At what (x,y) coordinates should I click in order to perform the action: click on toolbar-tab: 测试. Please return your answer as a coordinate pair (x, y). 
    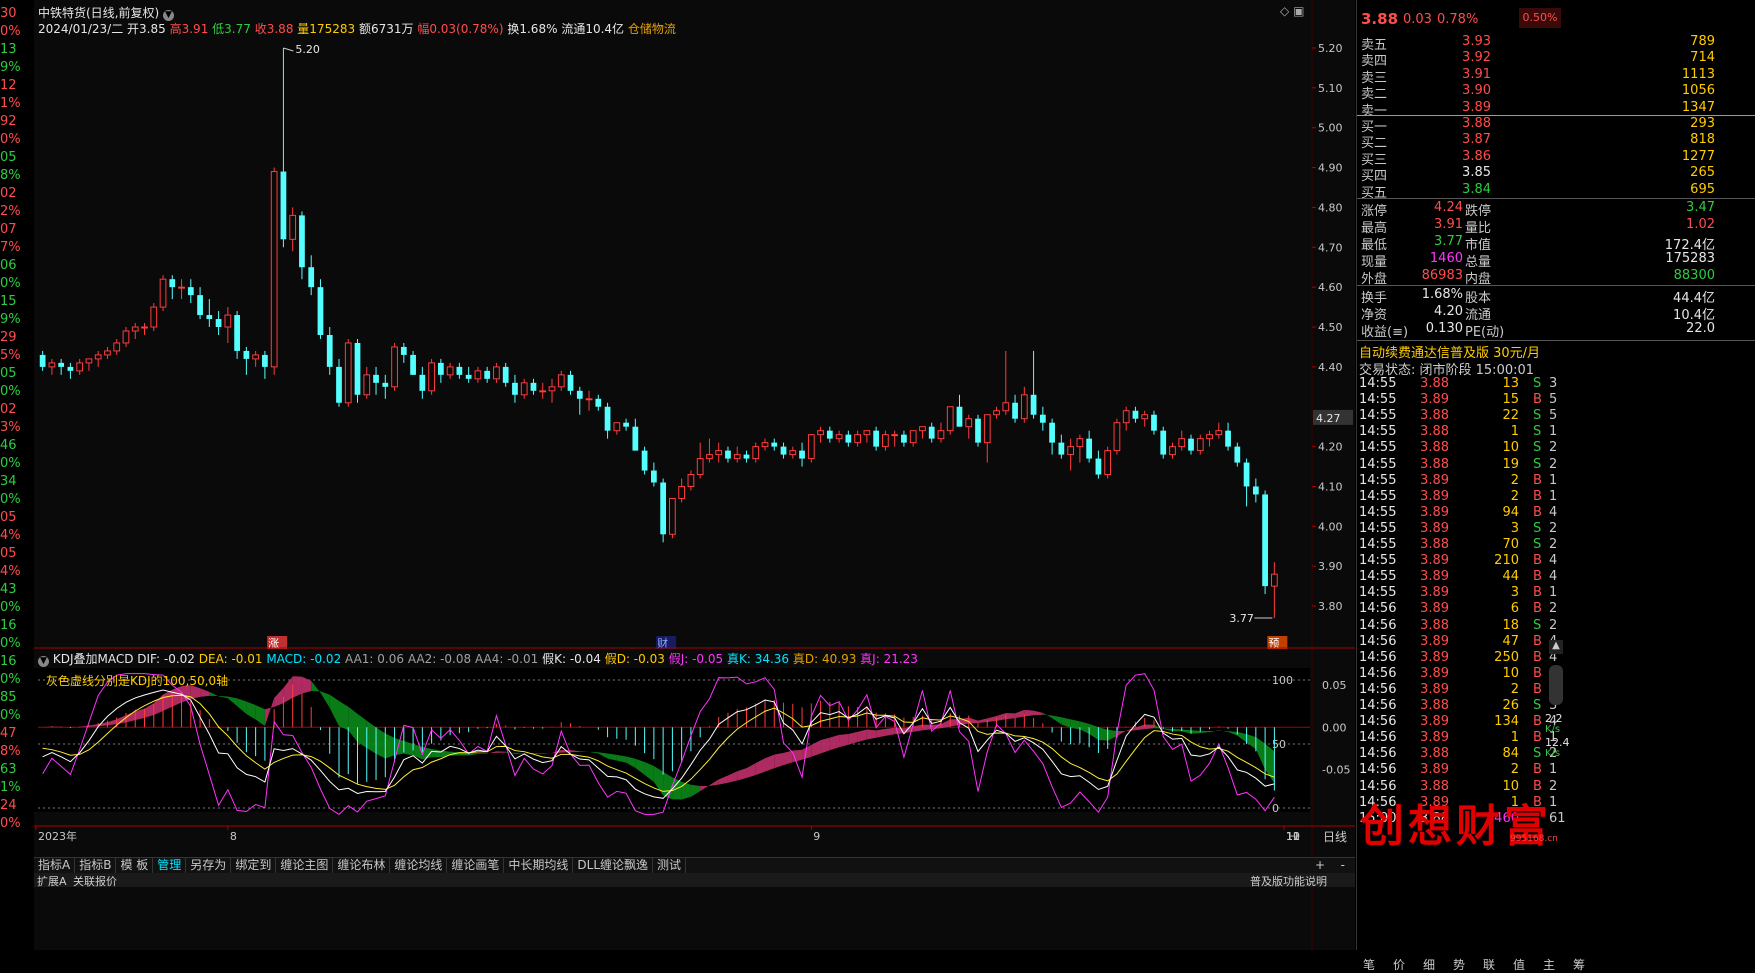
    Looking at the image, I should click on (670, 865).